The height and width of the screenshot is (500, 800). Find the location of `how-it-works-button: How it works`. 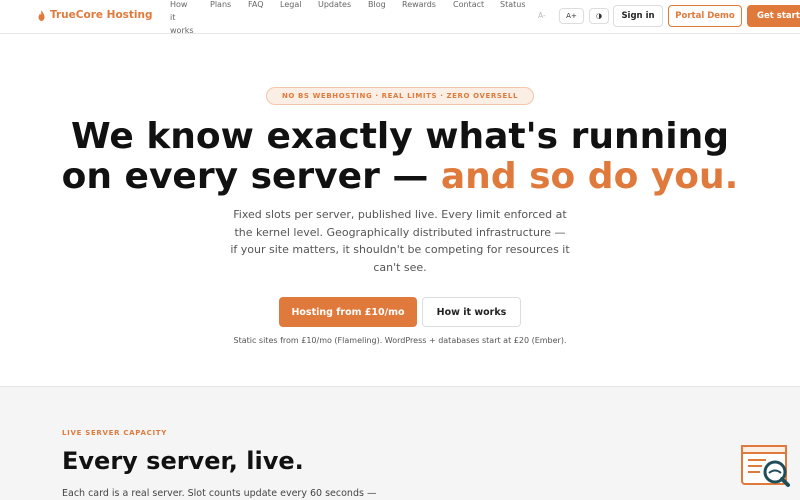

how-it-works-button: How it works is located at coordinates (471, 312).